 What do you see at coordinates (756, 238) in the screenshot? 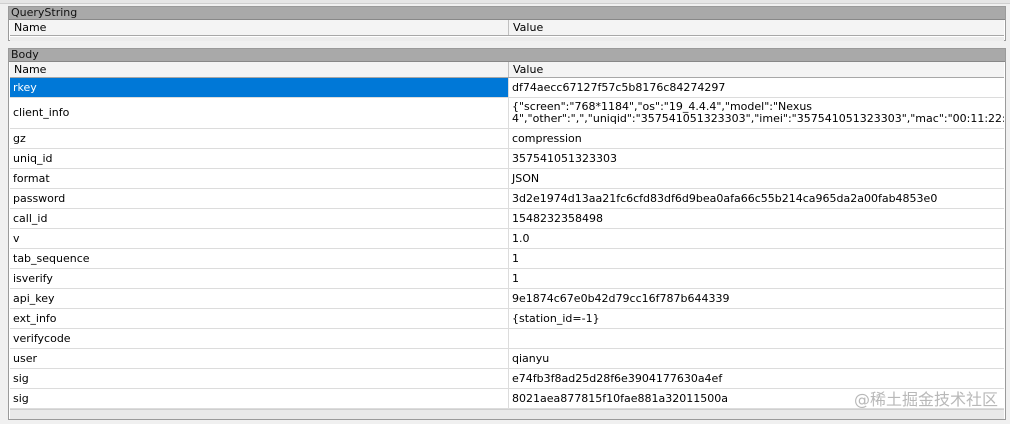
I see `param-value: 1.0` at bounding box center [756, 238].